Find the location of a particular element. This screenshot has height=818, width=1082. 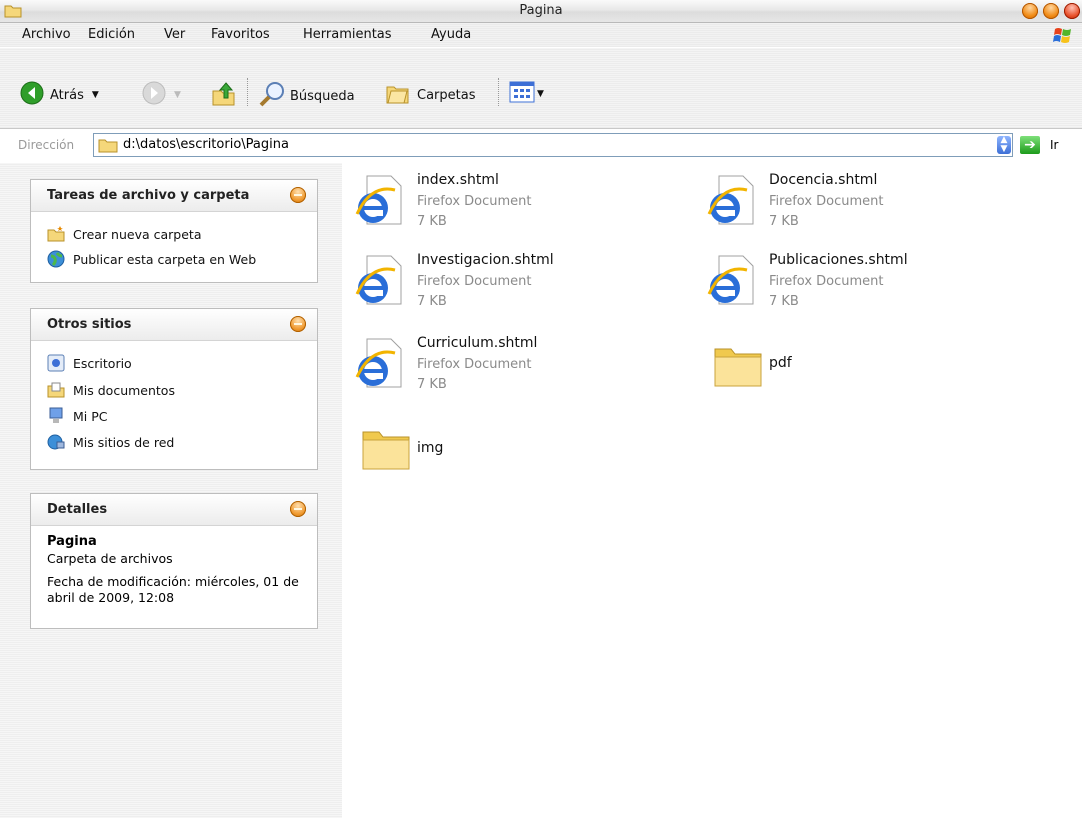

views-button: ▼ is located at coordinates (526, 94).